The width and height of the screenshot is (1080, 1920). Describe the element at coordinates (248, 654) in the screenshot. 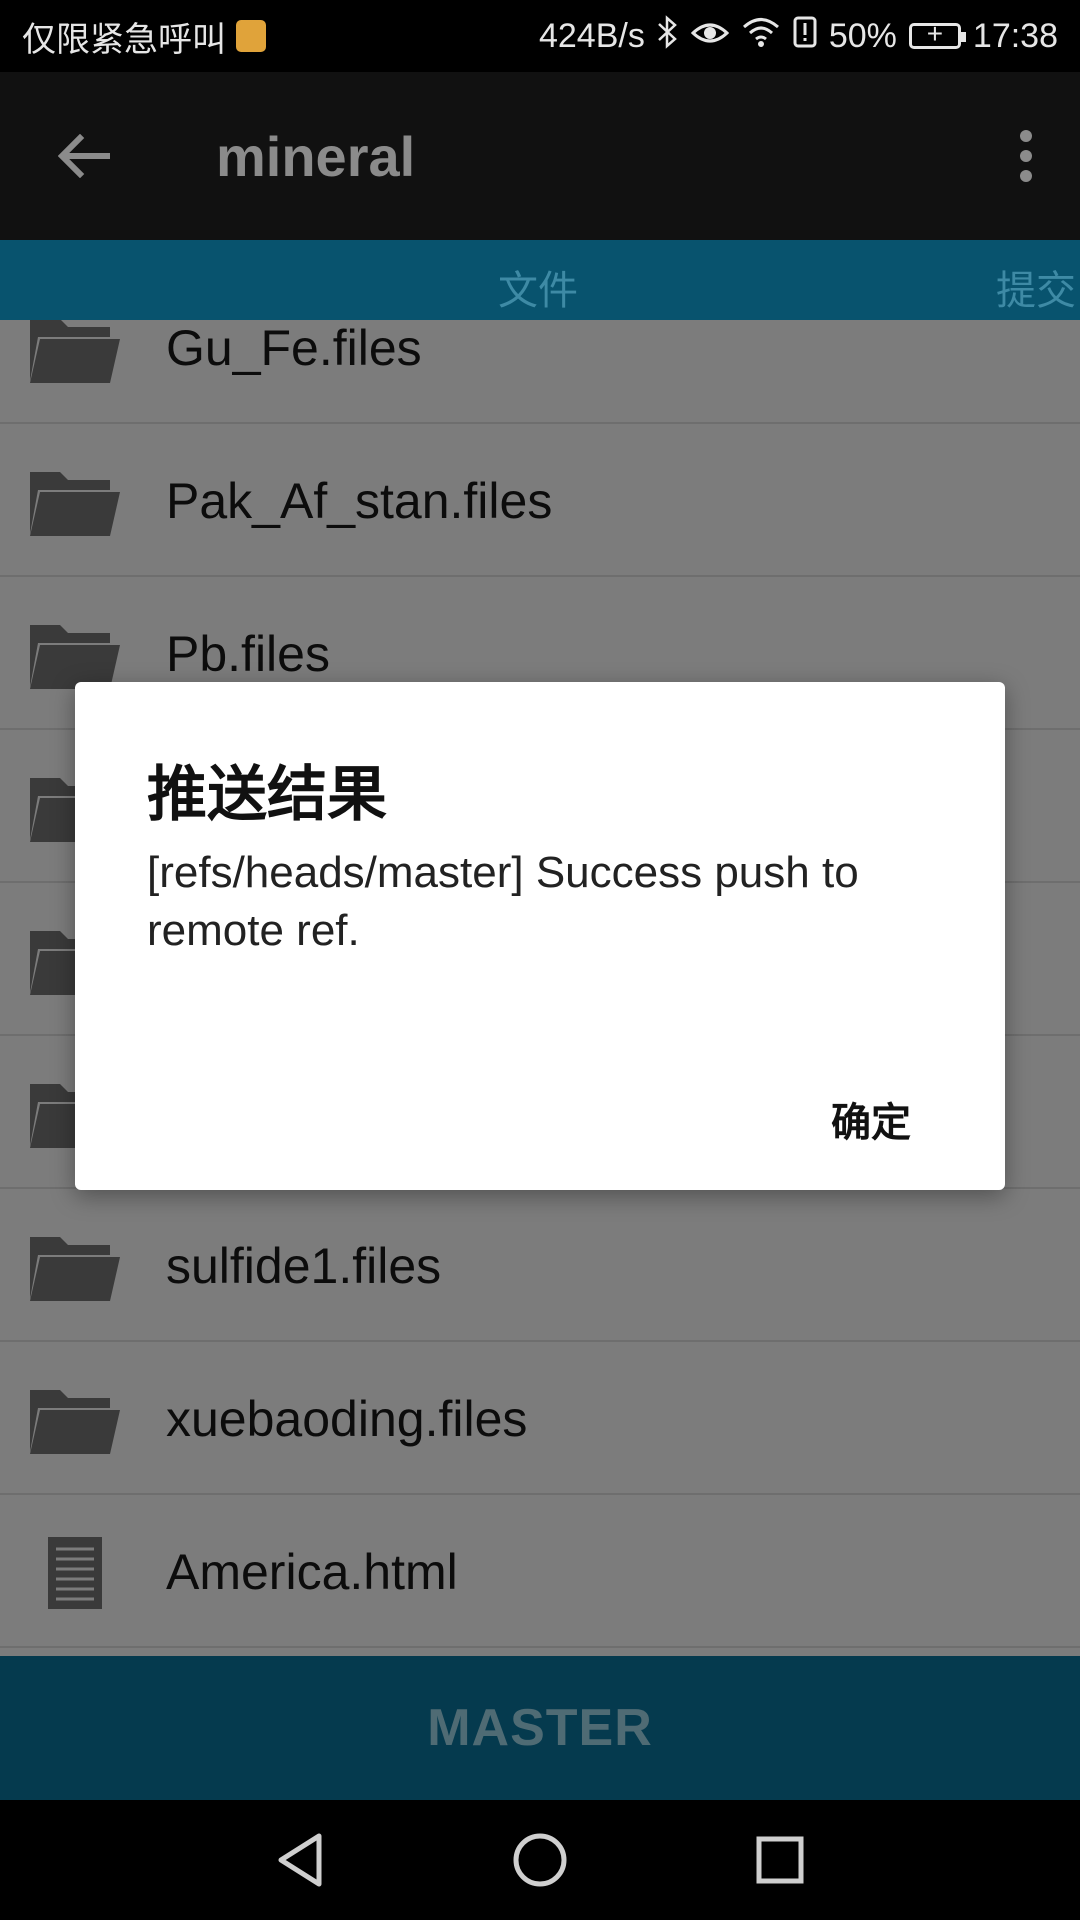

I see `file-name: Pb.files` at that location.